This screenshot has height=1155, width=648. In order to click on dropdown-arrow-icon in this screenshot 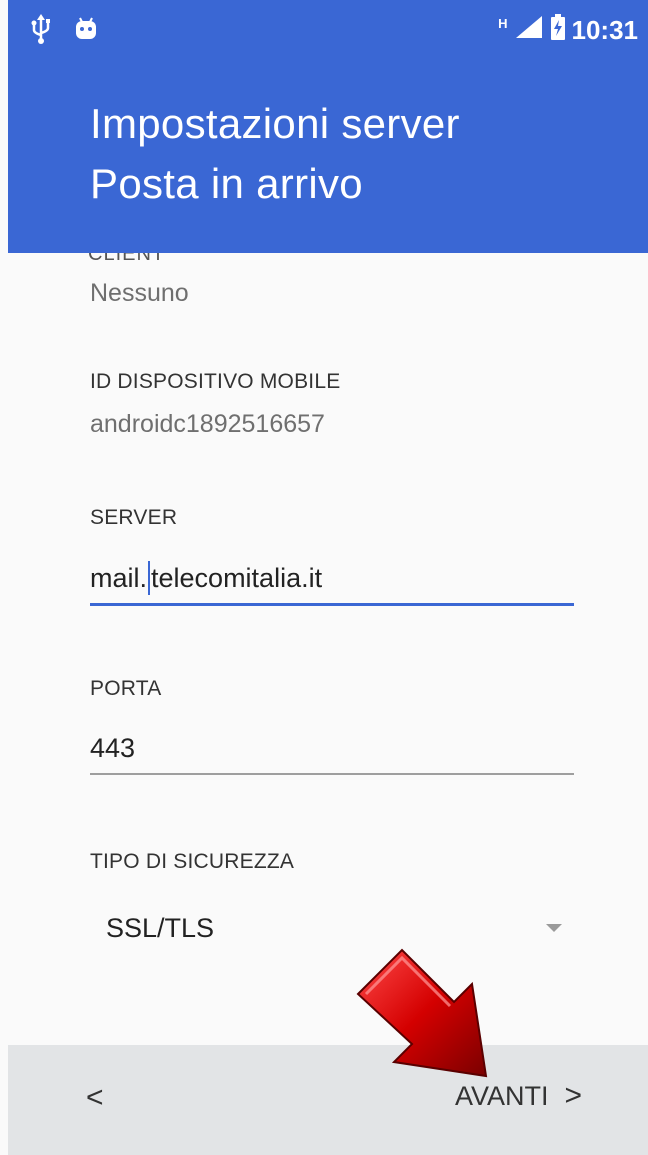, I will do `click(554, 928)`.